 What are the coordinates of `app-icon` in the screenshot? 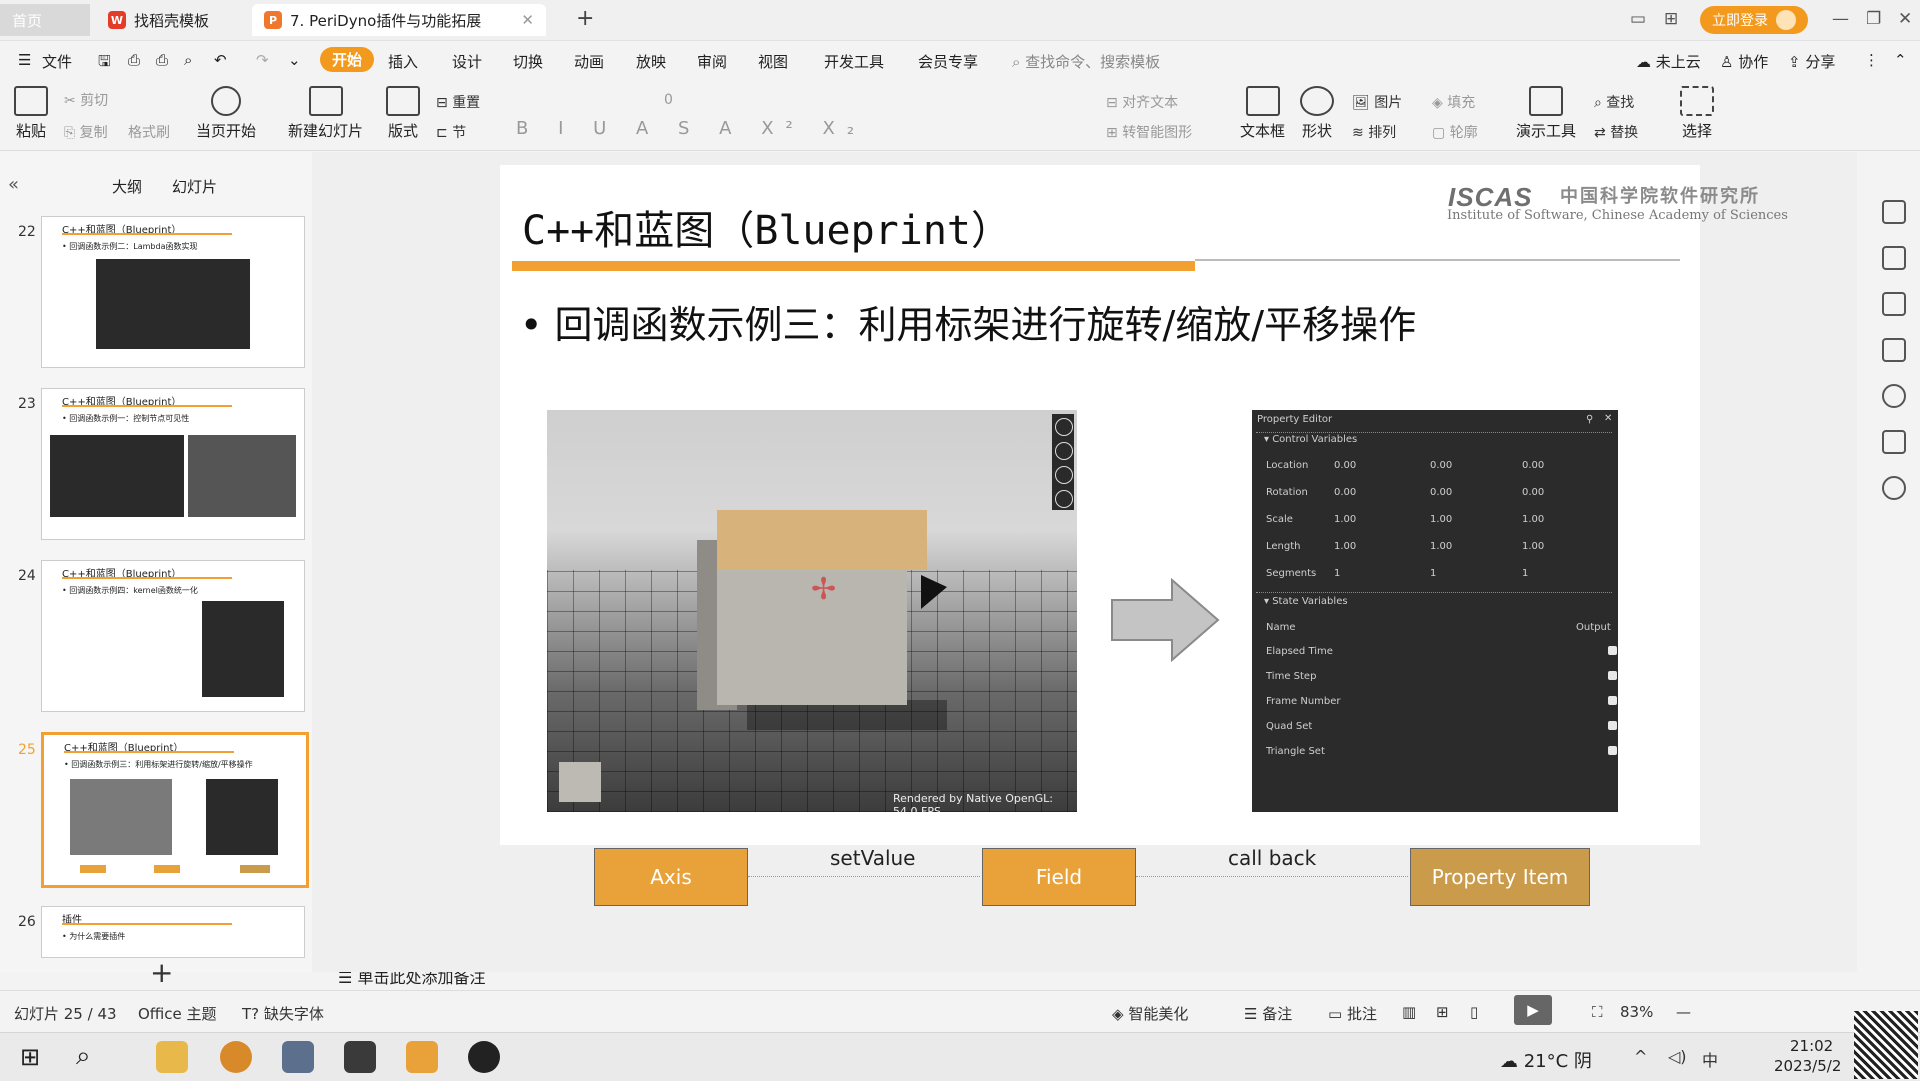 It's located at (484, 1057).